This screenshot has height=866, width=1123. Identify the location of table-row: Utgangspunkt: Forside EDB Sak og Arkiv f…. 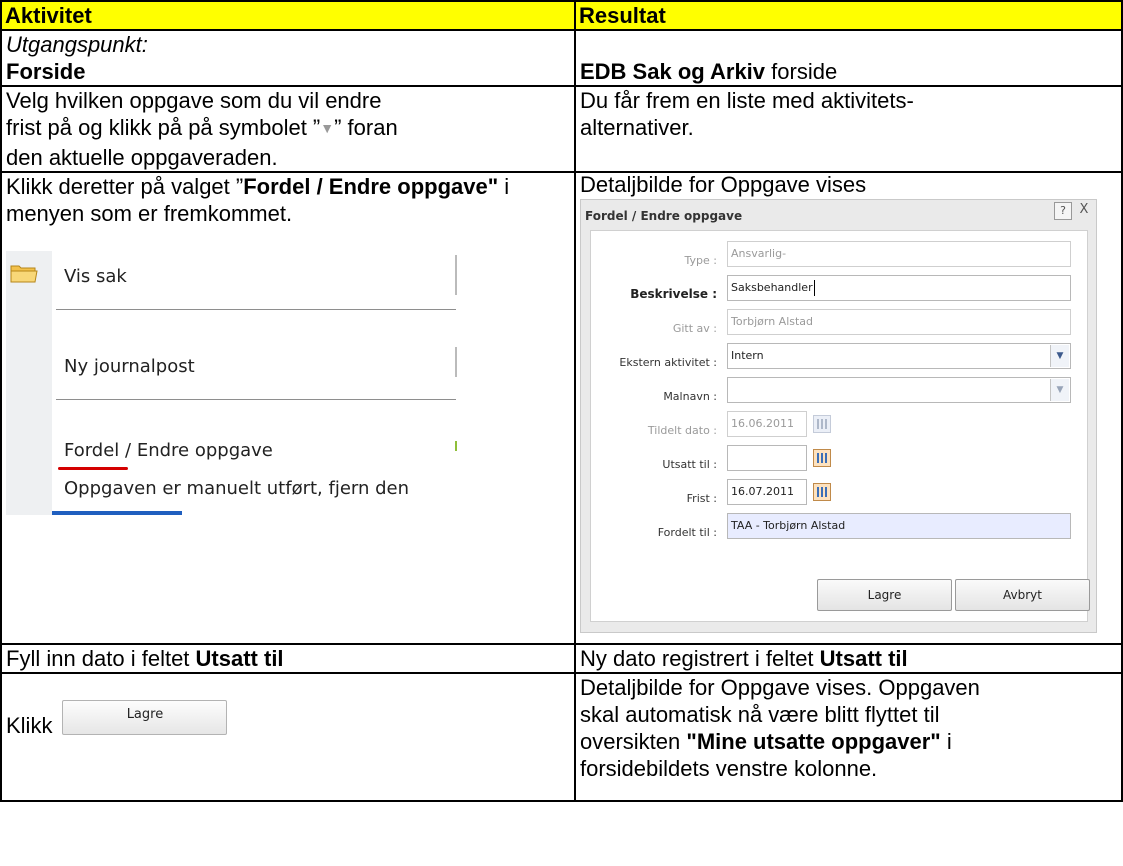
(561, 58).